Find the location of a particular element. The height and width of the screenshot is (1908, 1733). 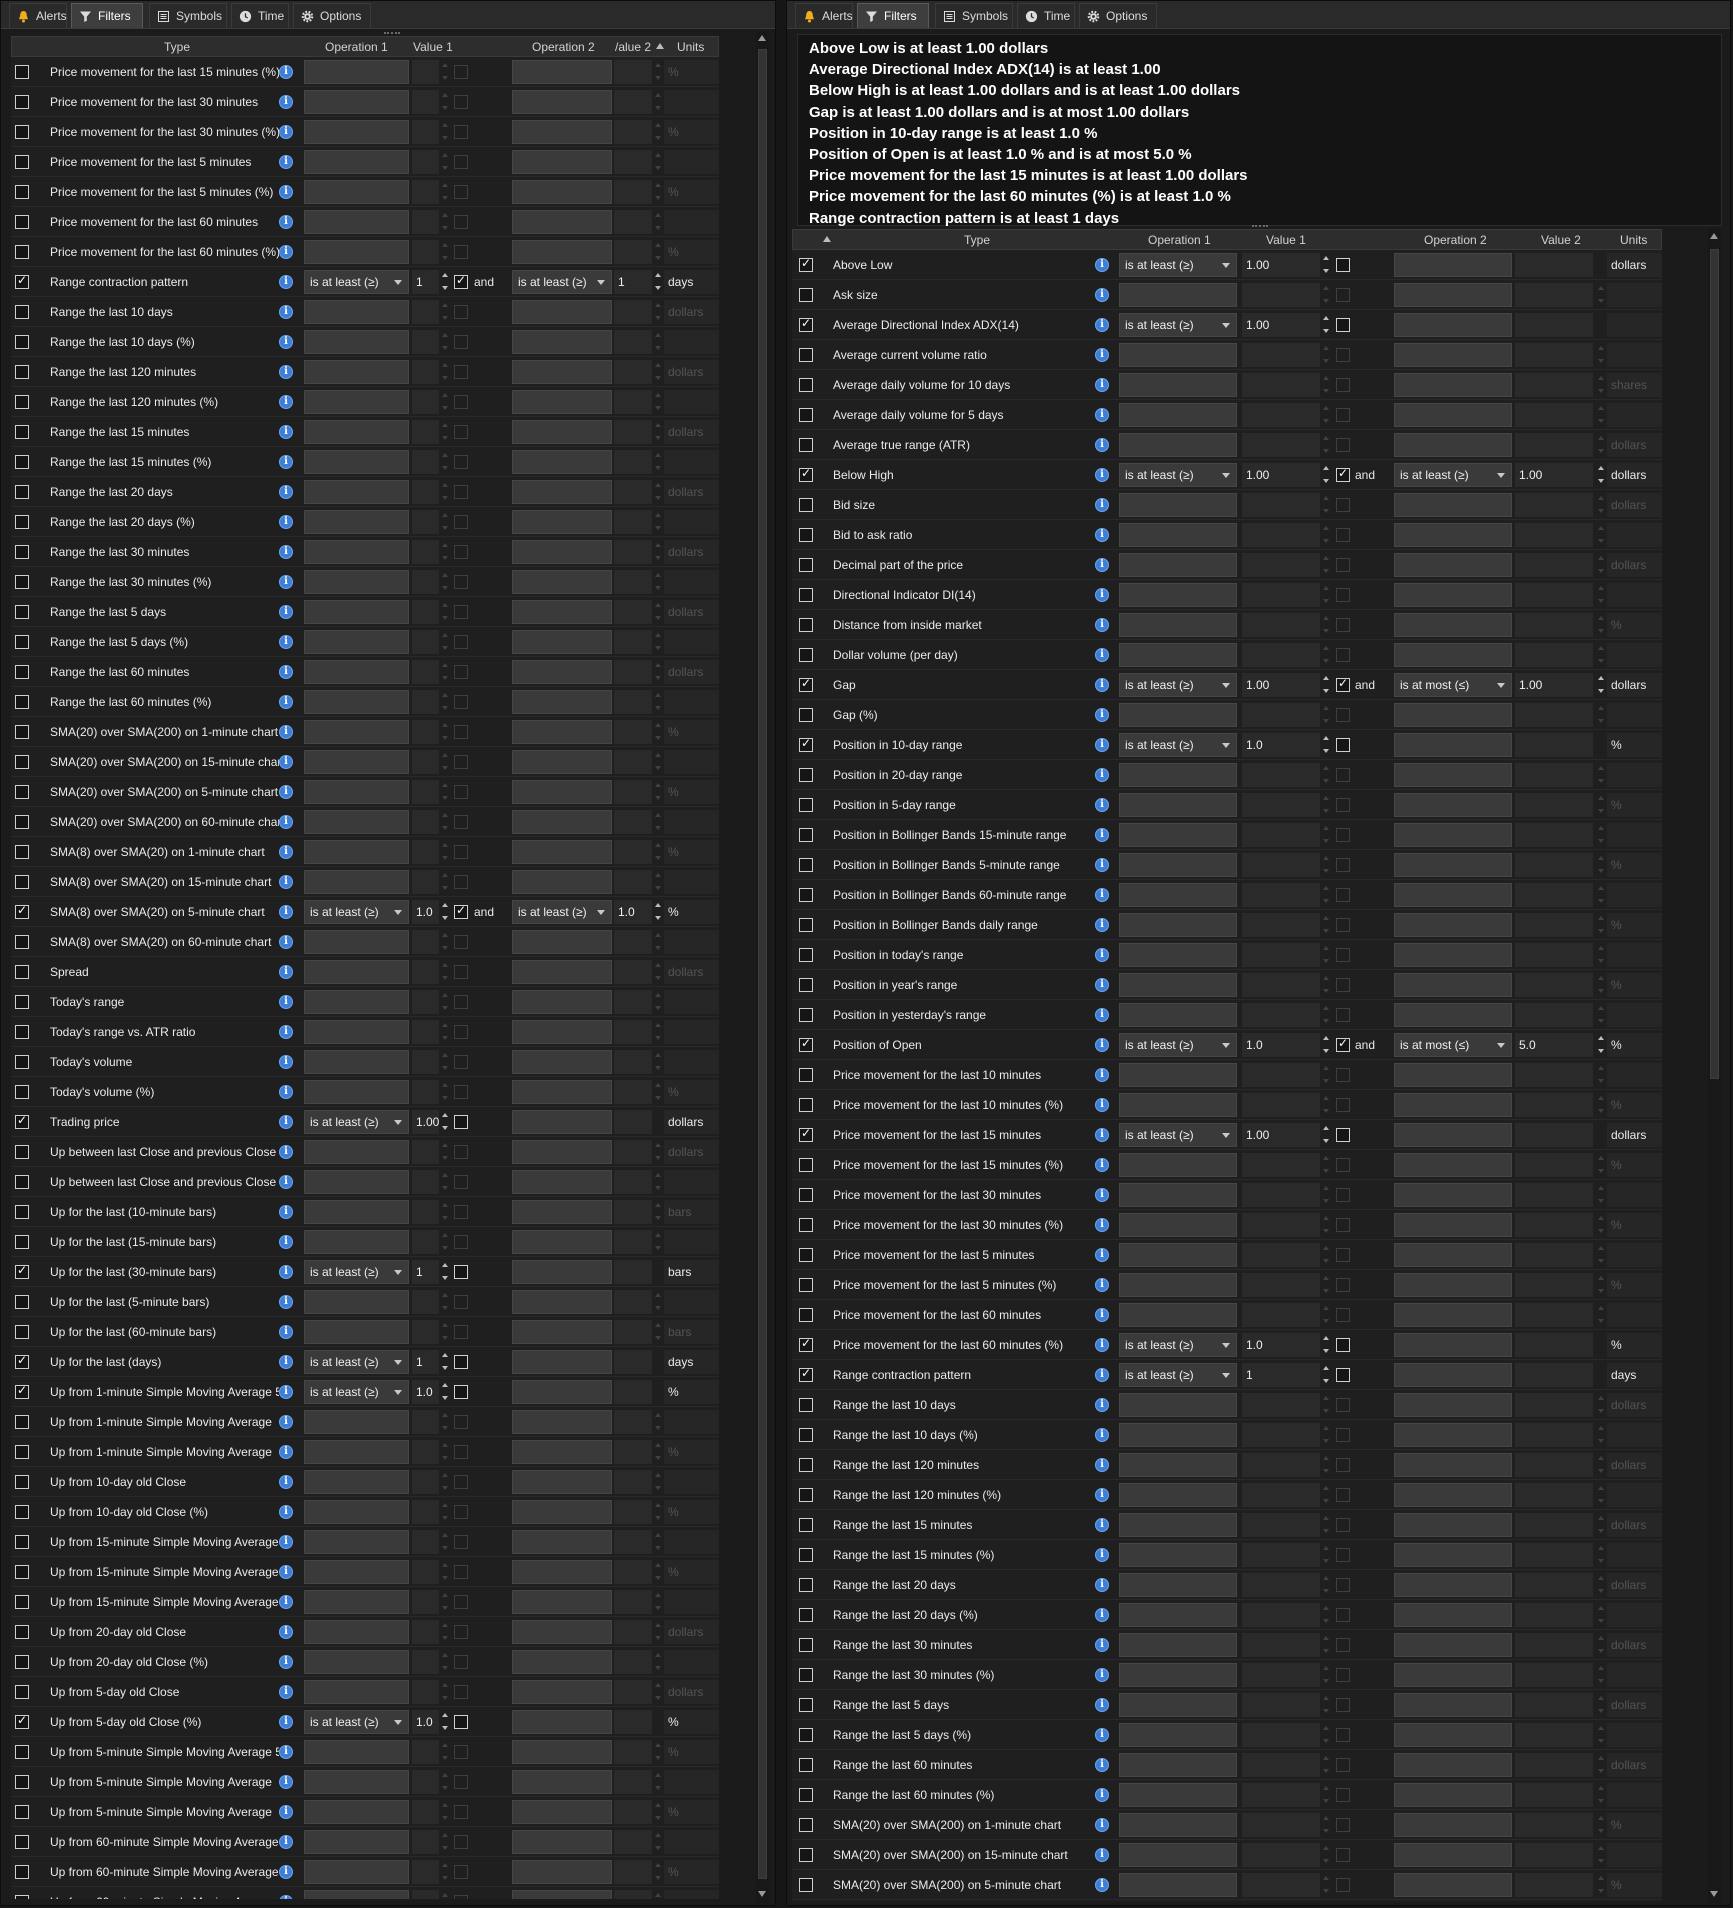

column-header-value1: Value 1 is located at coordinates (1286, 240).